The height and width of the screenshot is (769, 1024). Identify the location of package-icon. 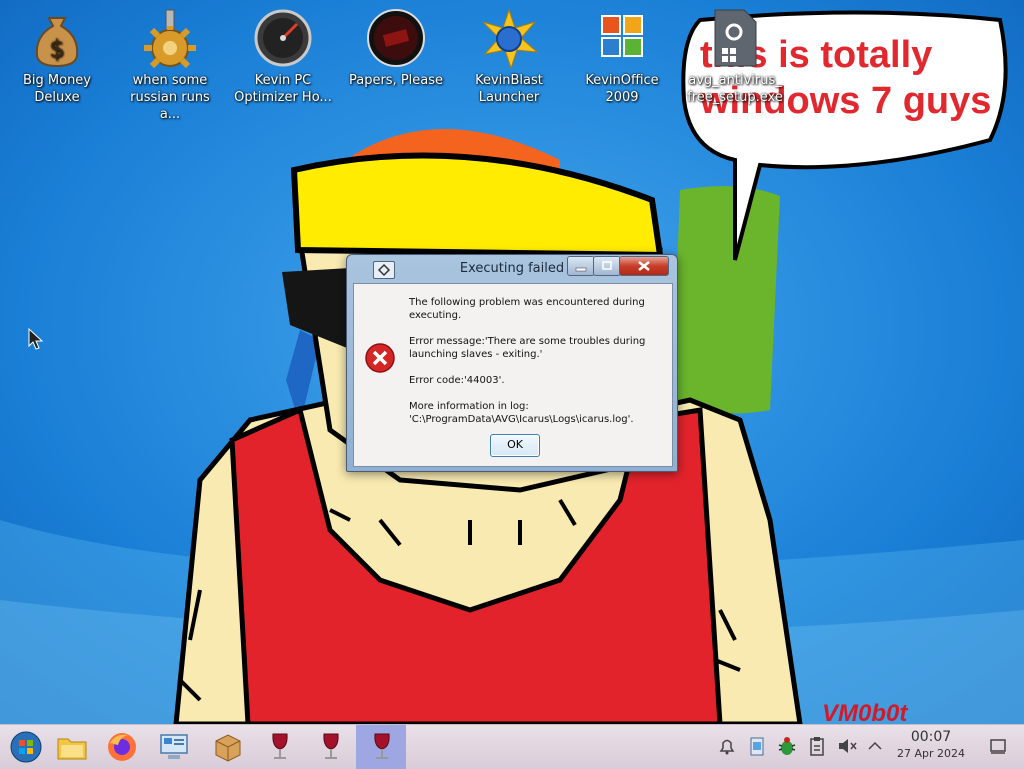
(228, 748).